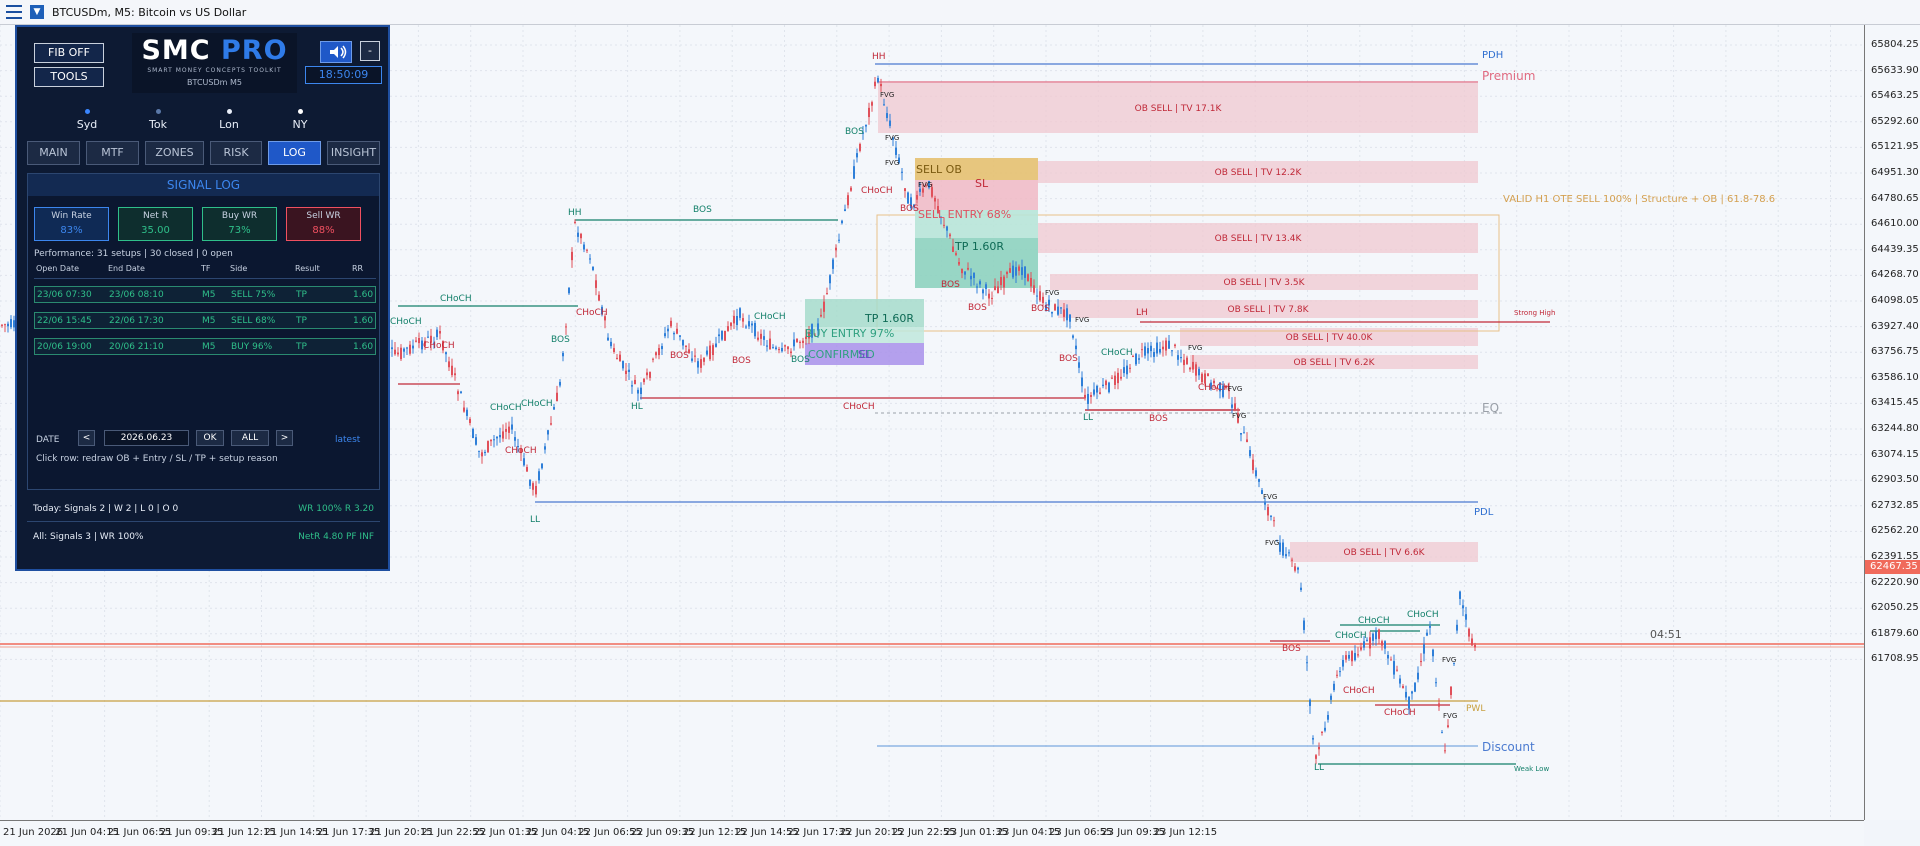  What do you see at coordinates (1895, 172) in the screenshot?
I see `price-tick: 64951.30` at bounding box center [1895, 172].